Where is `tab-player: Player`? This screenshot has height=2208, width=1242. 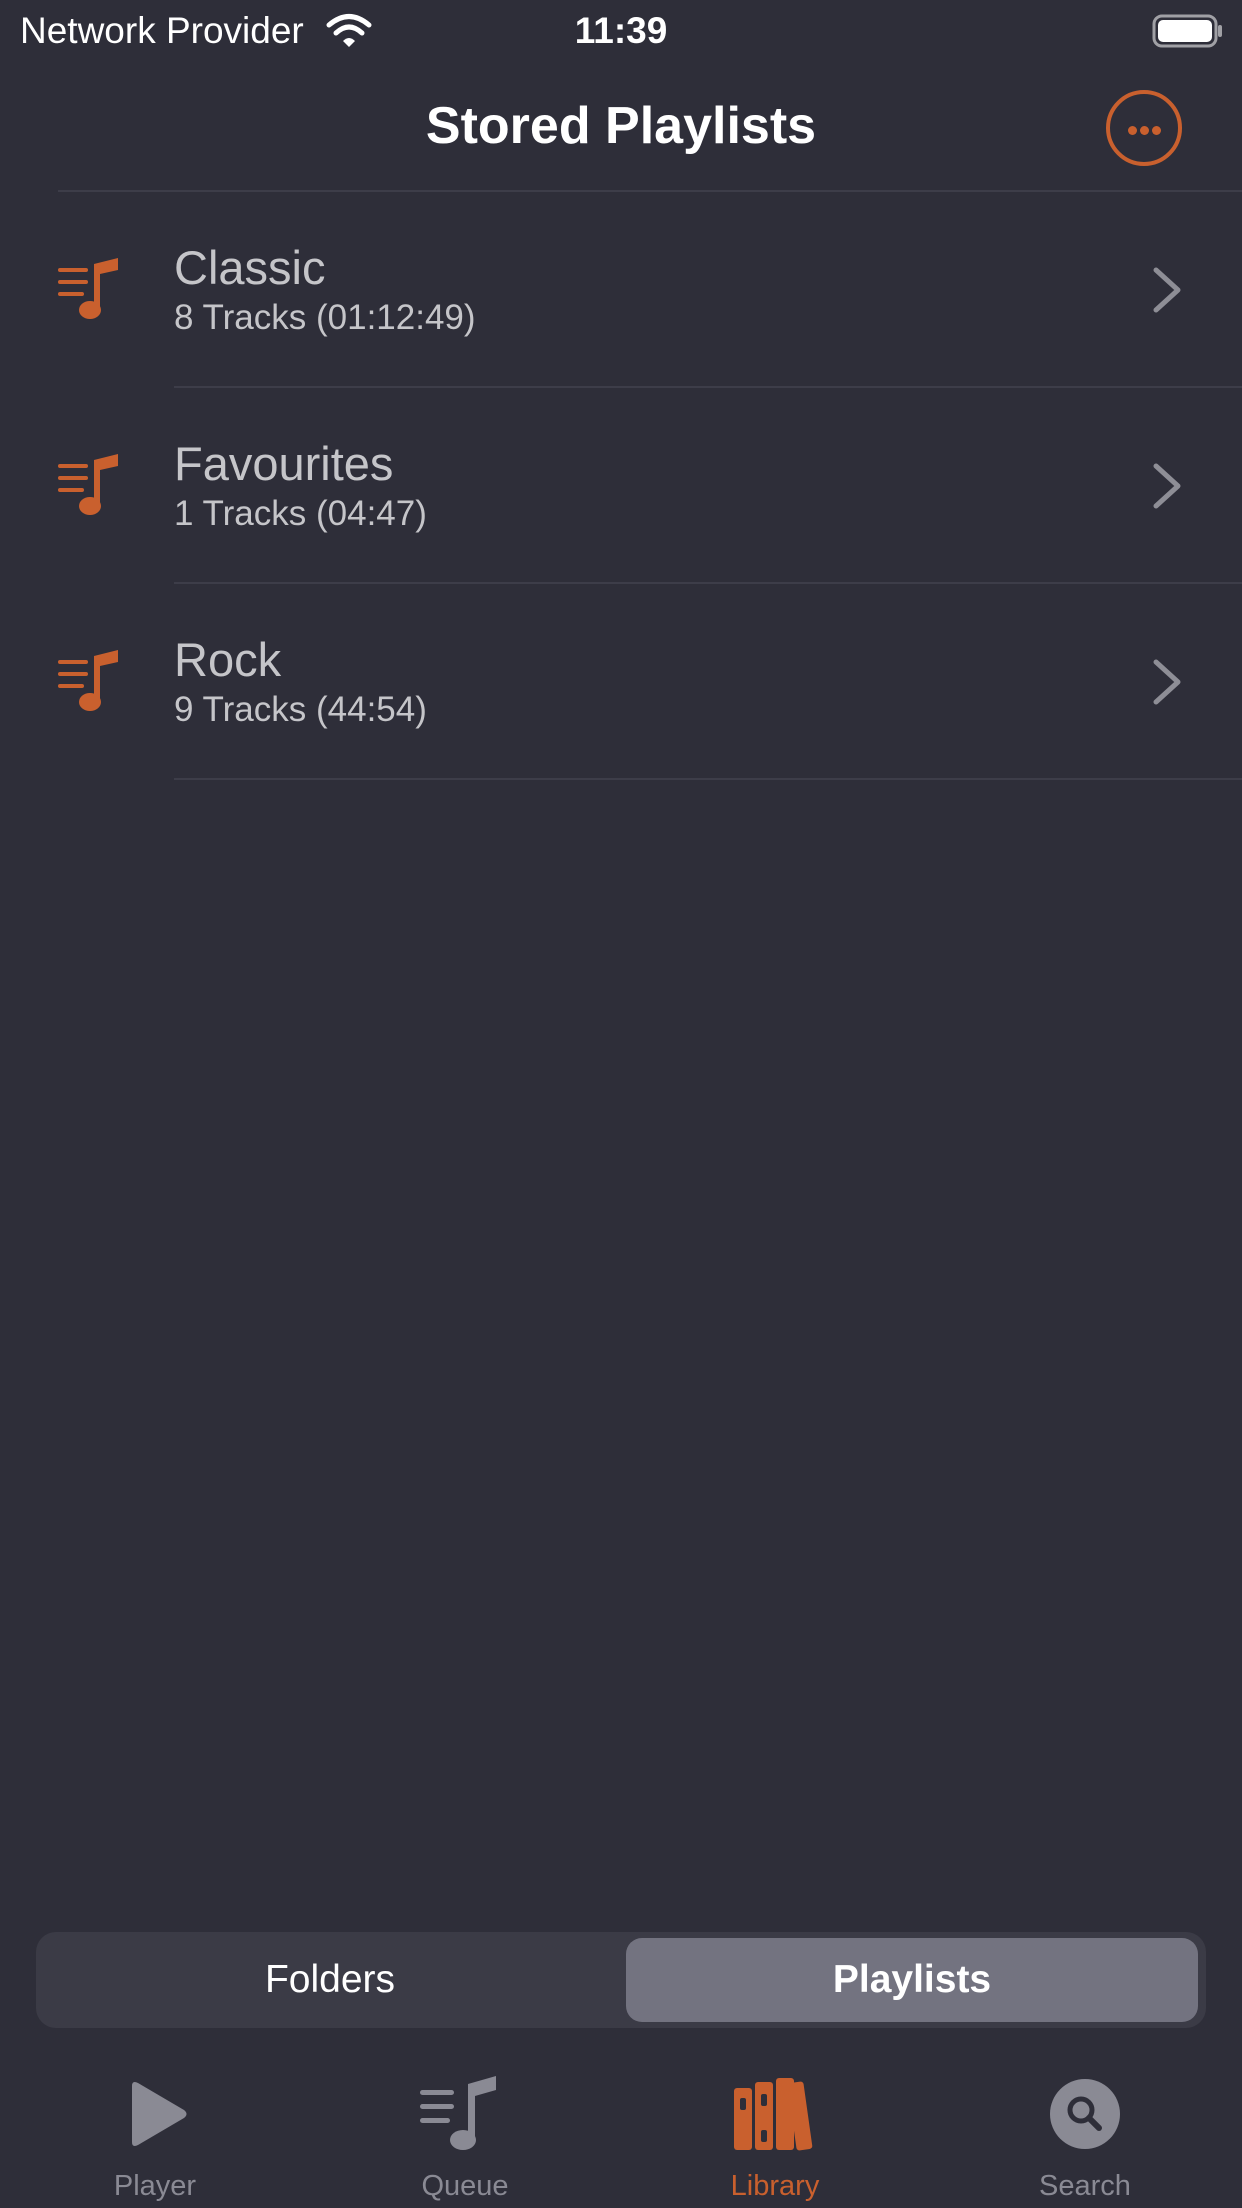
tab-player: Player is located at coordinates (155, 2132).